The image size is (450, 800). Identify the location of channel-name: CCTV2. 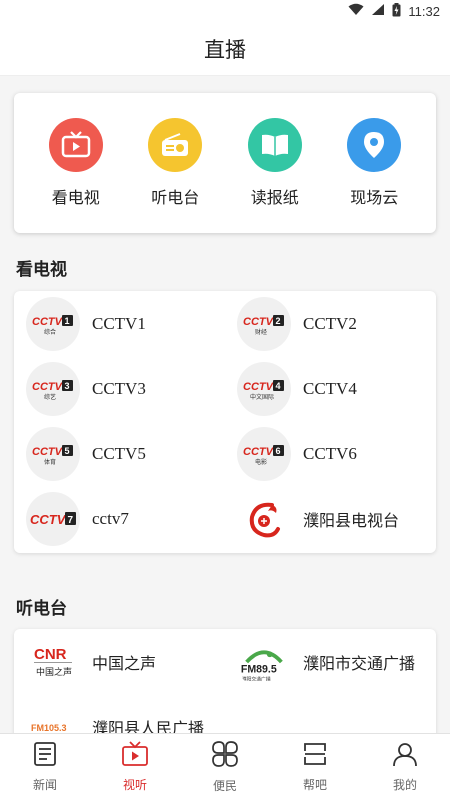
(330, 323).